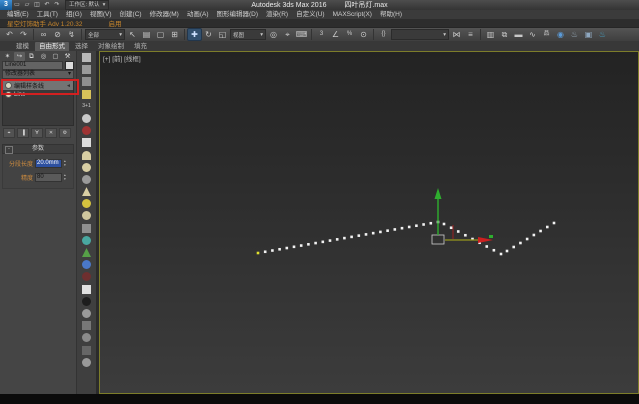  Describe the element at coordinates (48, 177) in the screenshot. I see `parameter-value-field: 80` at that location.